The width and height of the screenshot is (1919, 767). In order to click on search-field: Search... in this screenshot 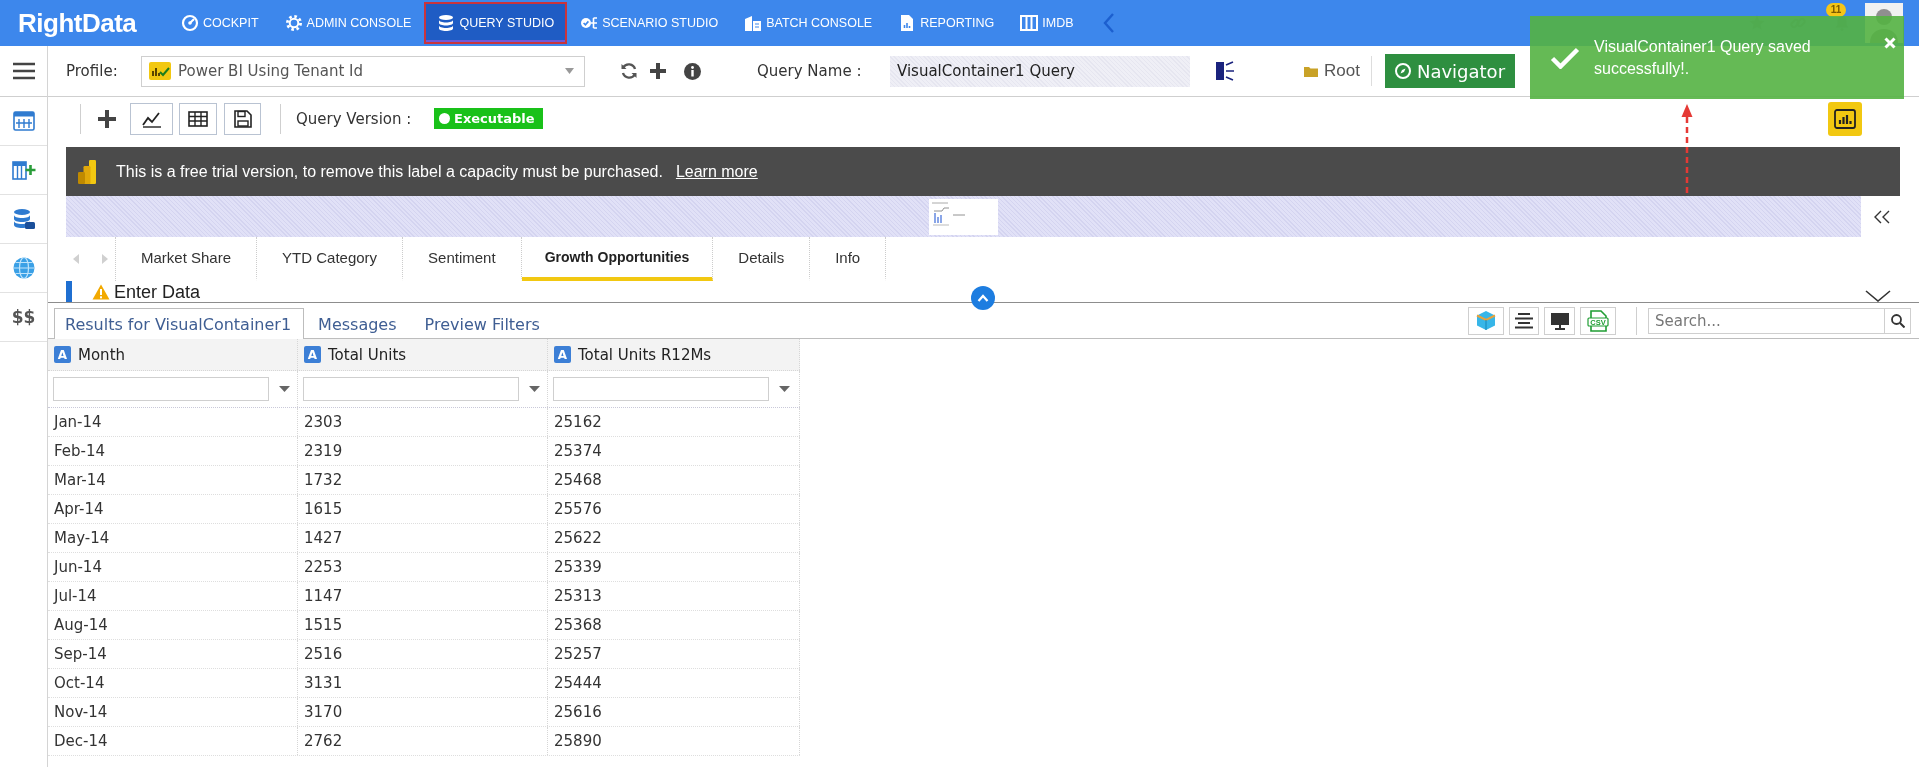, I will do `click(1766, 320)`.